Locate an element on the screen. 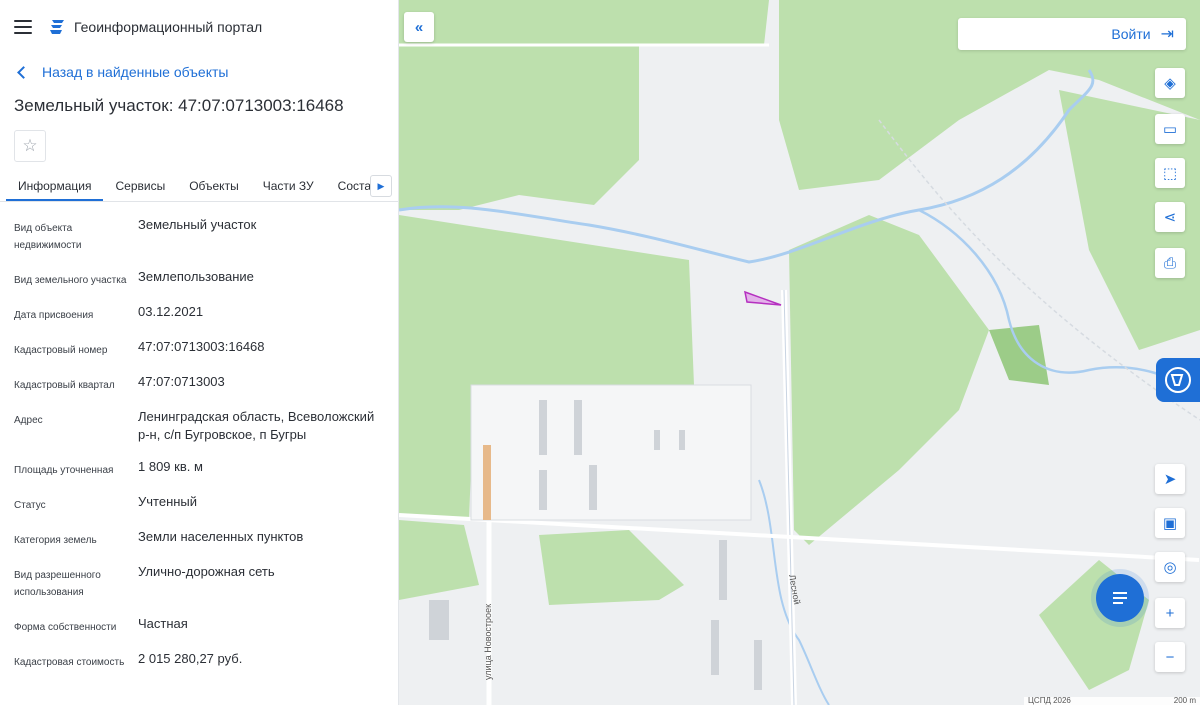 The image size is (1200, 705). layers-icon: ◈ is located at coordinates (1170, 83).